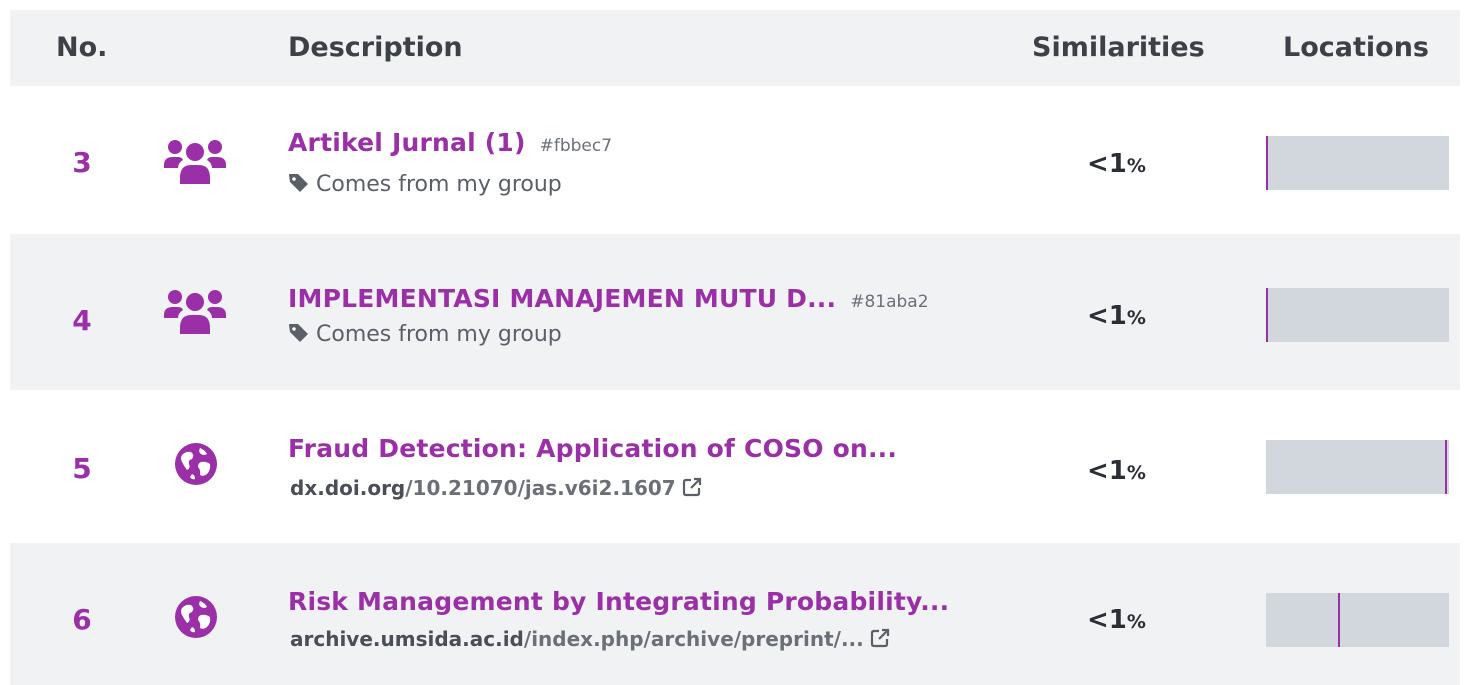 The width and height of the screenshot is (1470, 685). I want to click on source-url: dx.doi.org/10.21070/jas.v6i2.1607, so click(496, 488).